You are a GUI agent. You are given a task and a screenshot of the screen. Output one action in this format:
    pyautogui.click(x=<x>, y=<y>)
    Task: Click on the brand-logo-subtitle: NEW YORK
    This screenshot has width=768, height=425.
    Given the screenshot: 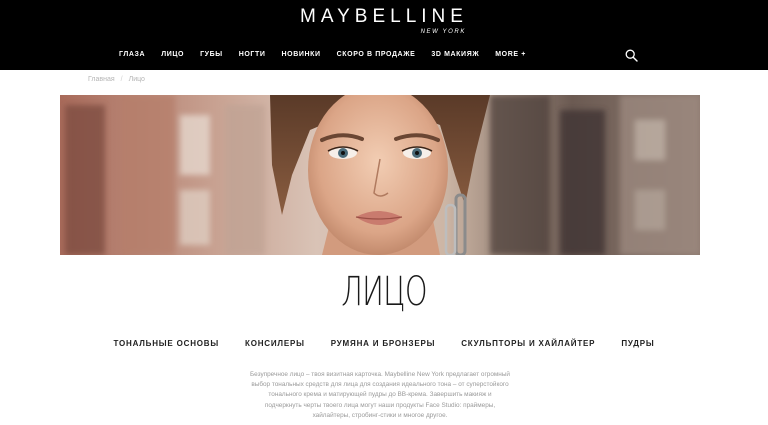 What is the action you would take?
    pyautogui.click(x=443, y=32)
    